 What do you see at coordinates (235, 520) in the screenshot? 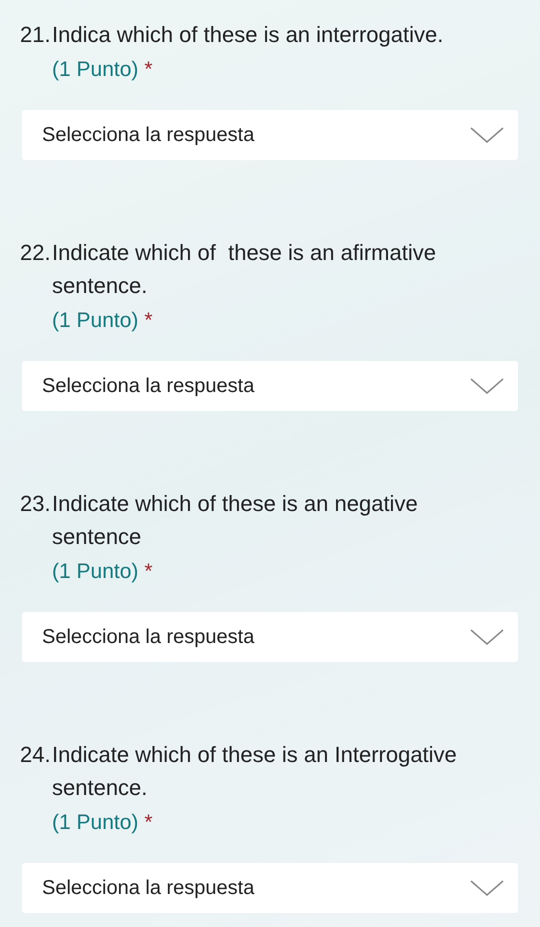
I see `question-text: Indicate which of these is an negative sentence` at bounding box center [235, 520].